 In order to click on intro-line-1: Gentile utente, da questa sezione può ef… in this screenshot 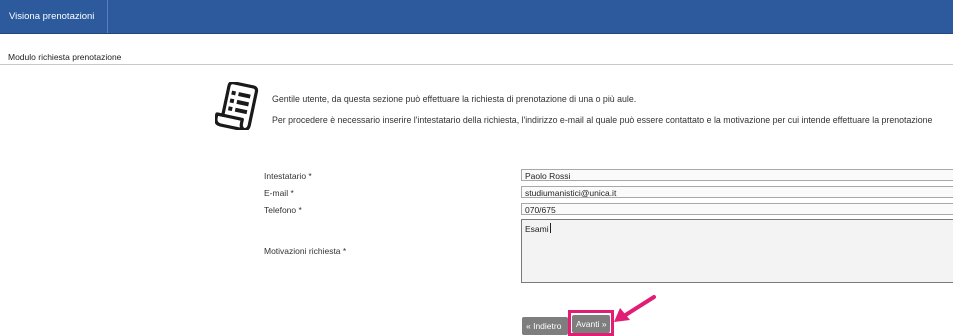, I will do `click(454, 99)`.